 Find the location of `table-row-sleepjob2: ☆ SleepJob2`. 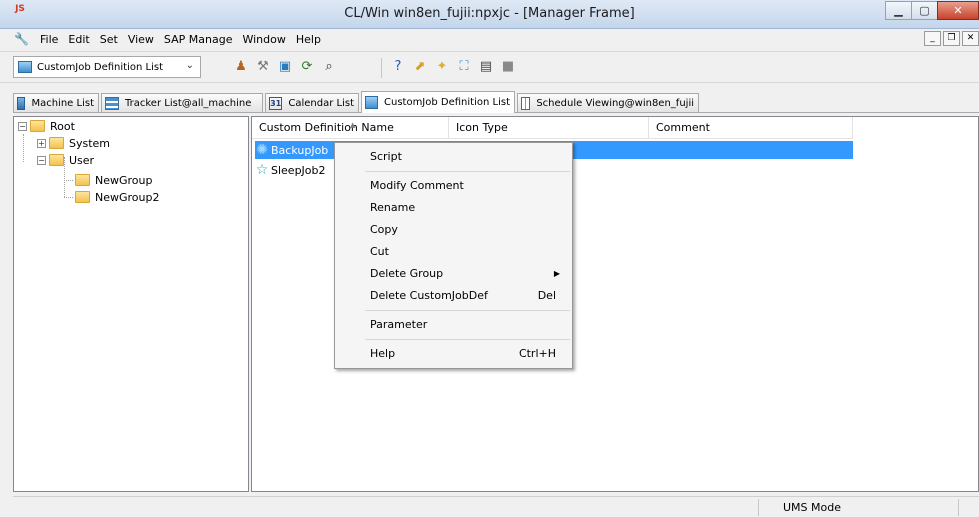

table-row-sleepjob2: ☆ SleepJob2 is located at coordinates (290, 170).